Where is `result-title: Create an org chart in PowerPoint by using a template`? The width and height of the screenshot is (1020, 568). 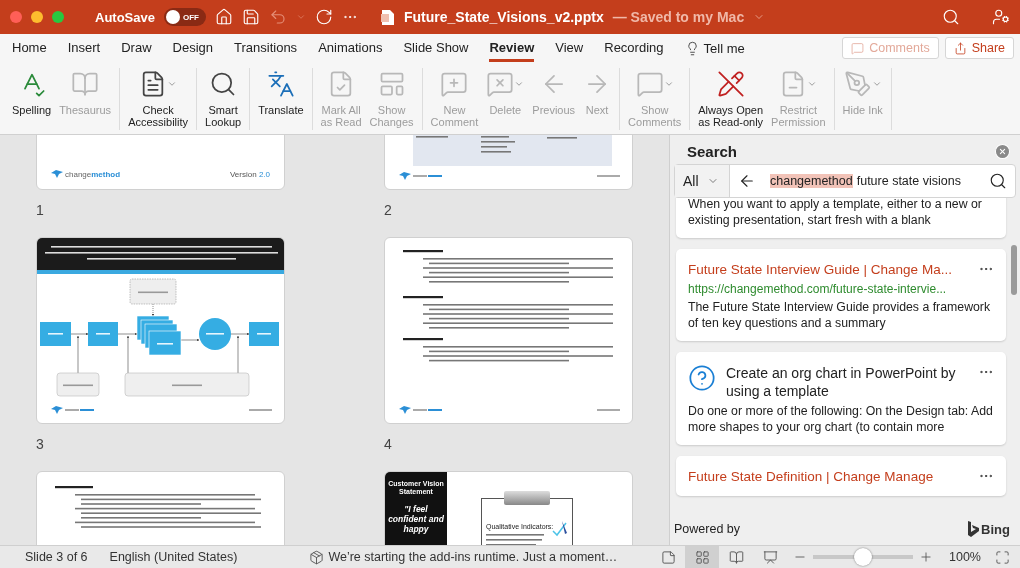 result-title: Create an org chart in PowerPoint by using a template is located at coordinates (847, 382).